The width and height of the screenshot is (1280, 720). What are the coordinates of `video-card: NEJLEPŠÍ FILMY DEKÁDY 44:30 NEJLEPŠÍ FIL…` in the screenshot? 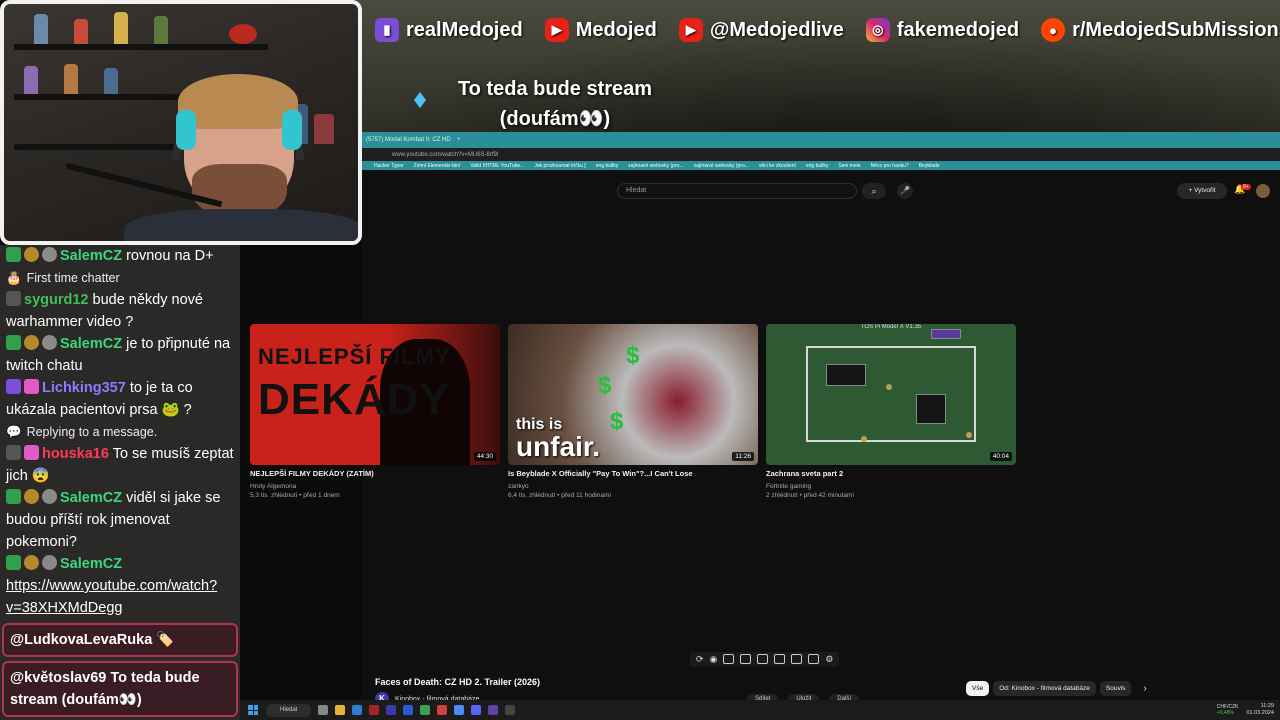 It's located at (375, 411).